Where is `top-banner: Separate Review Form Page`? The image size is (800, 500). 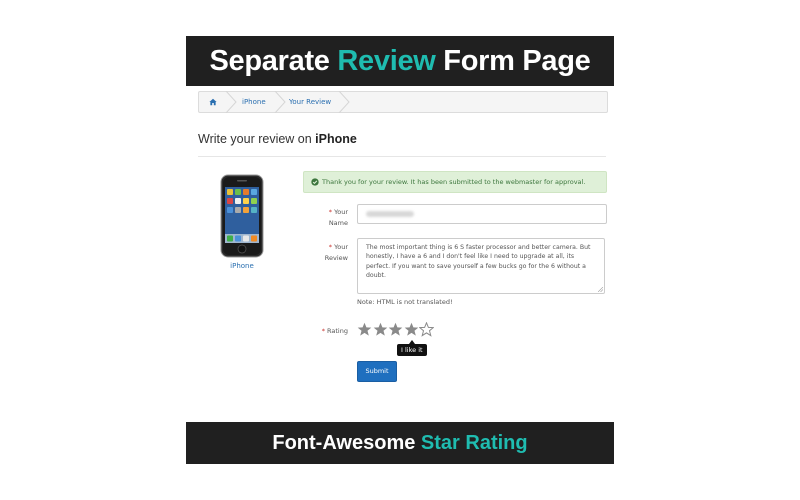
top-banner: Separate Review Form Page is located at coordinates (400, 61).